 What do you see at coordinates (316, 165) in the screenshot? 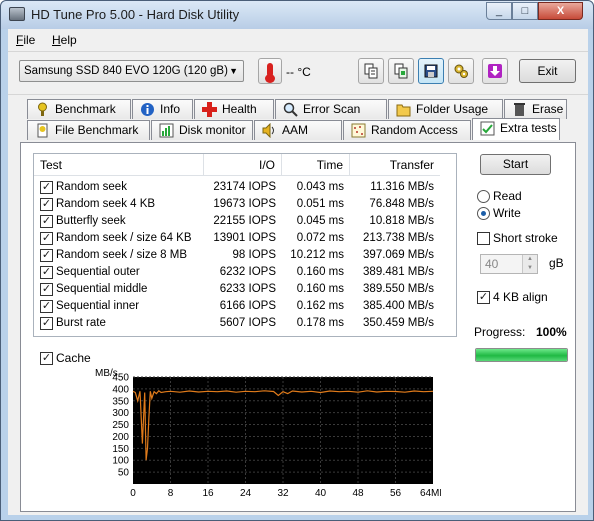
I see `column-header-time: Time` at bounding box center [316, 165].